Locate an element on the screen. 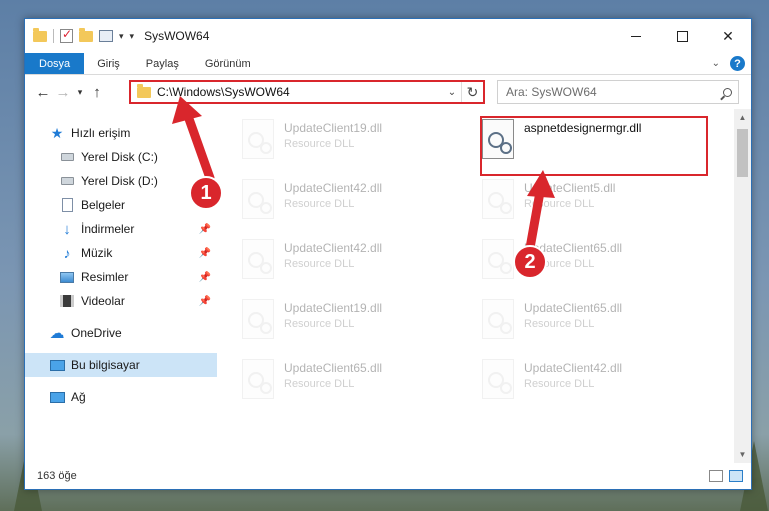 The height and width of the screenshot is (511, 769). close-button: ✕ is located at coordinates (728, 36).